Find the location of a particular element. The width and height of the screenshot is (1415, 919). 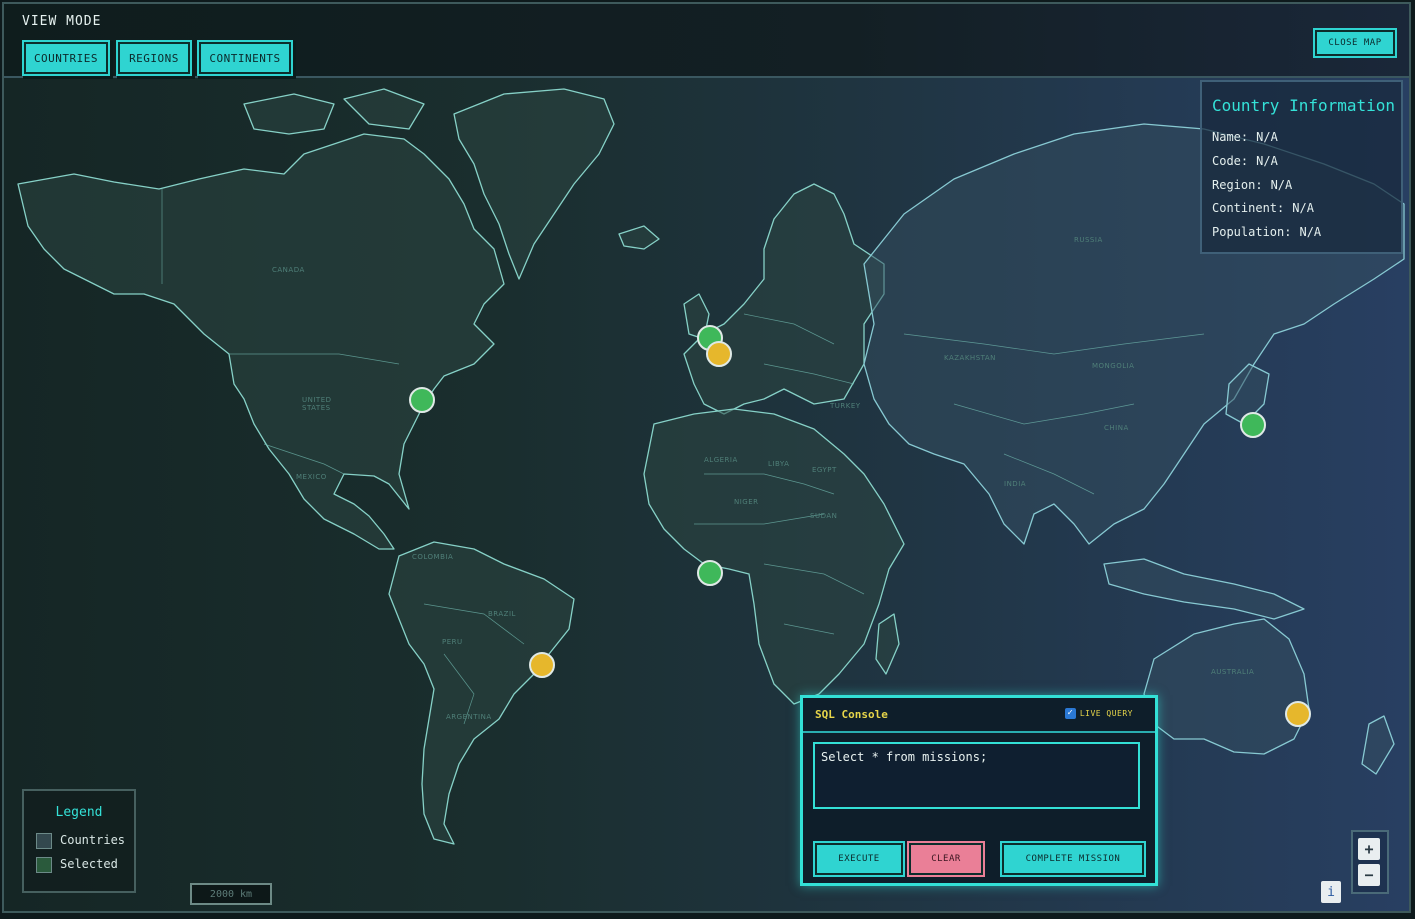

svg-text: TURKEY is located at coordinates (845, 406).